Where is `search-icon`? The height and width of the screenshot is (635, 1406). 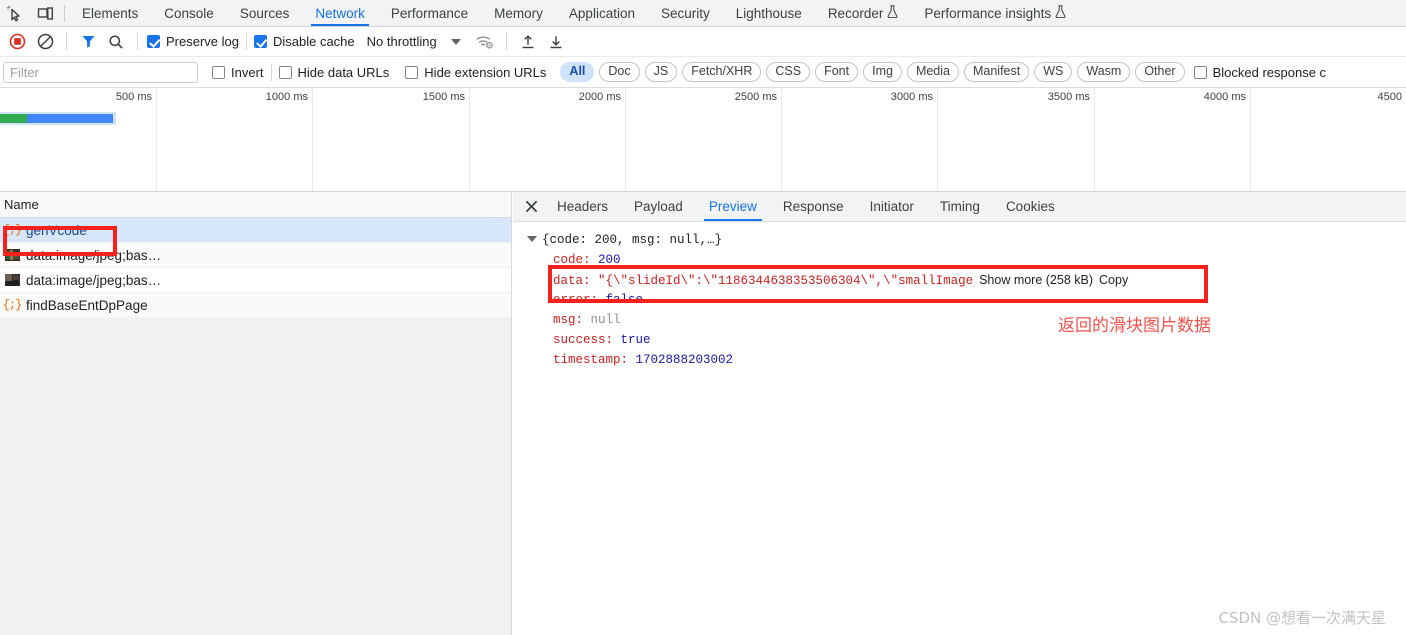 search-icon is located at coordinates (116, 42).